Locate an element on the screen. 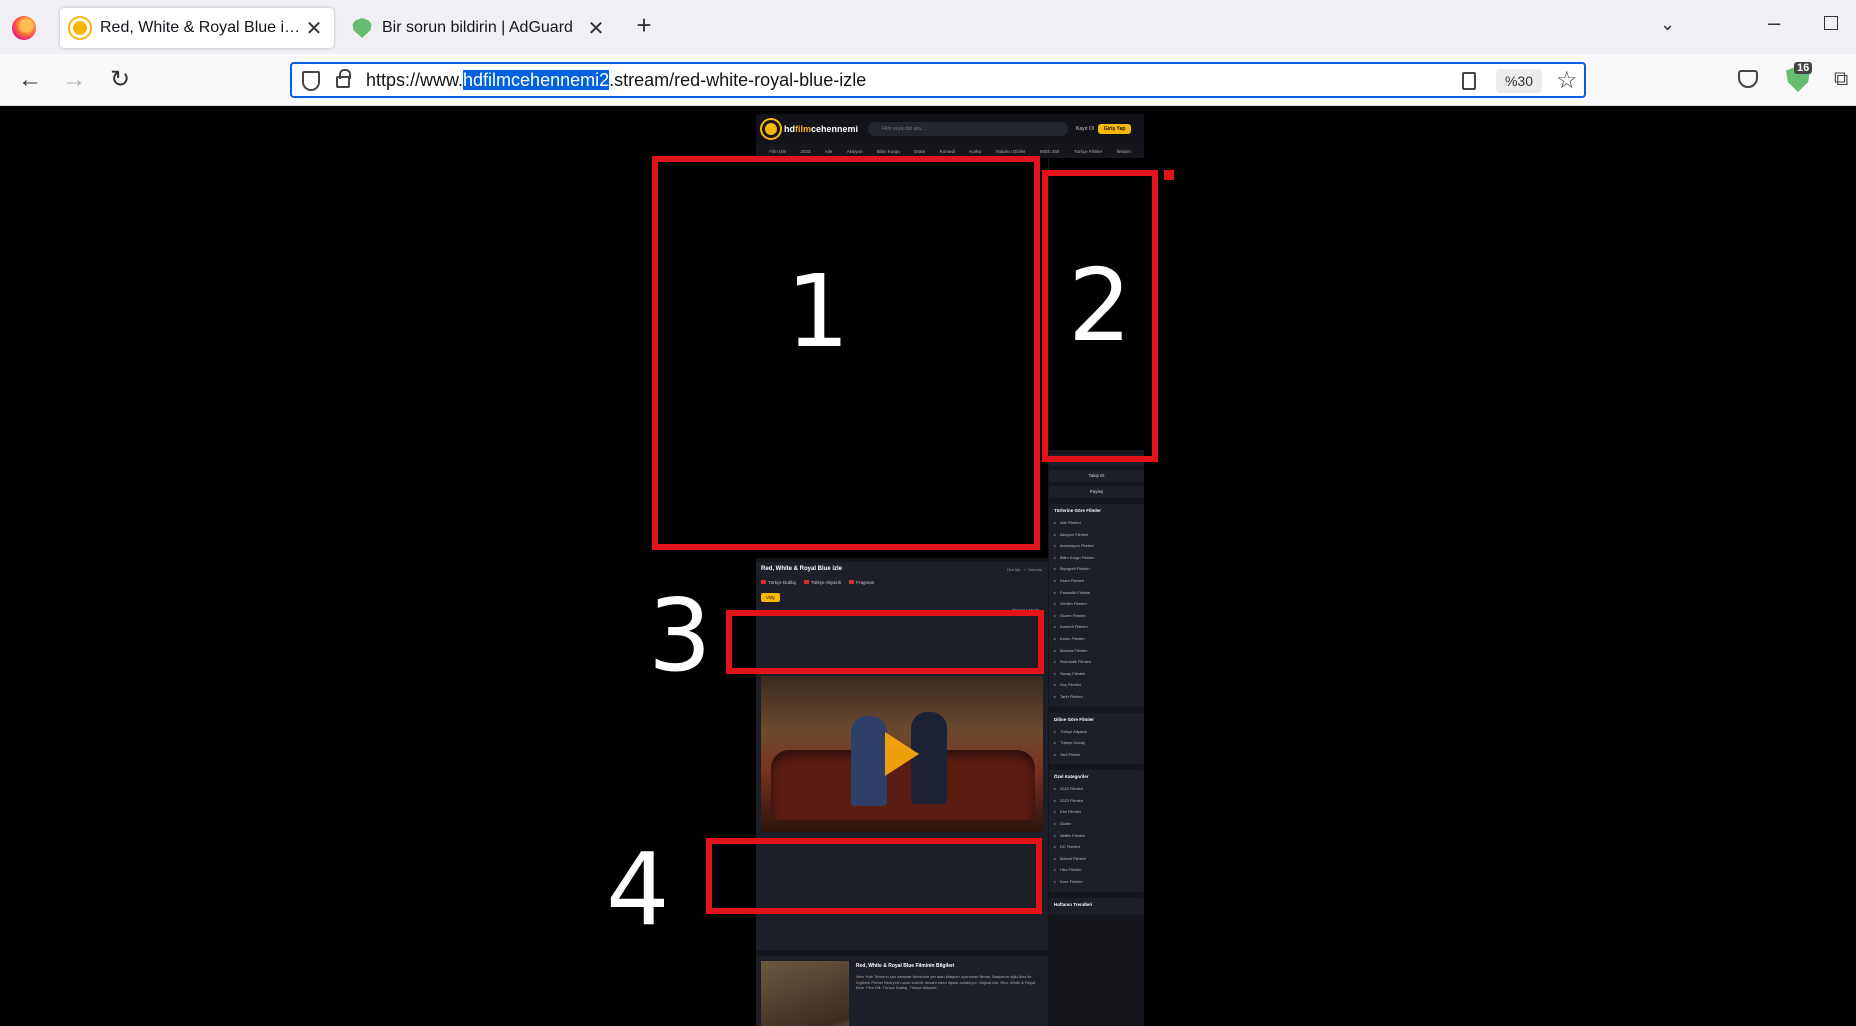  tab-title: Bir sorun bildirin | AdGuard is located at coordinates (477, 27).